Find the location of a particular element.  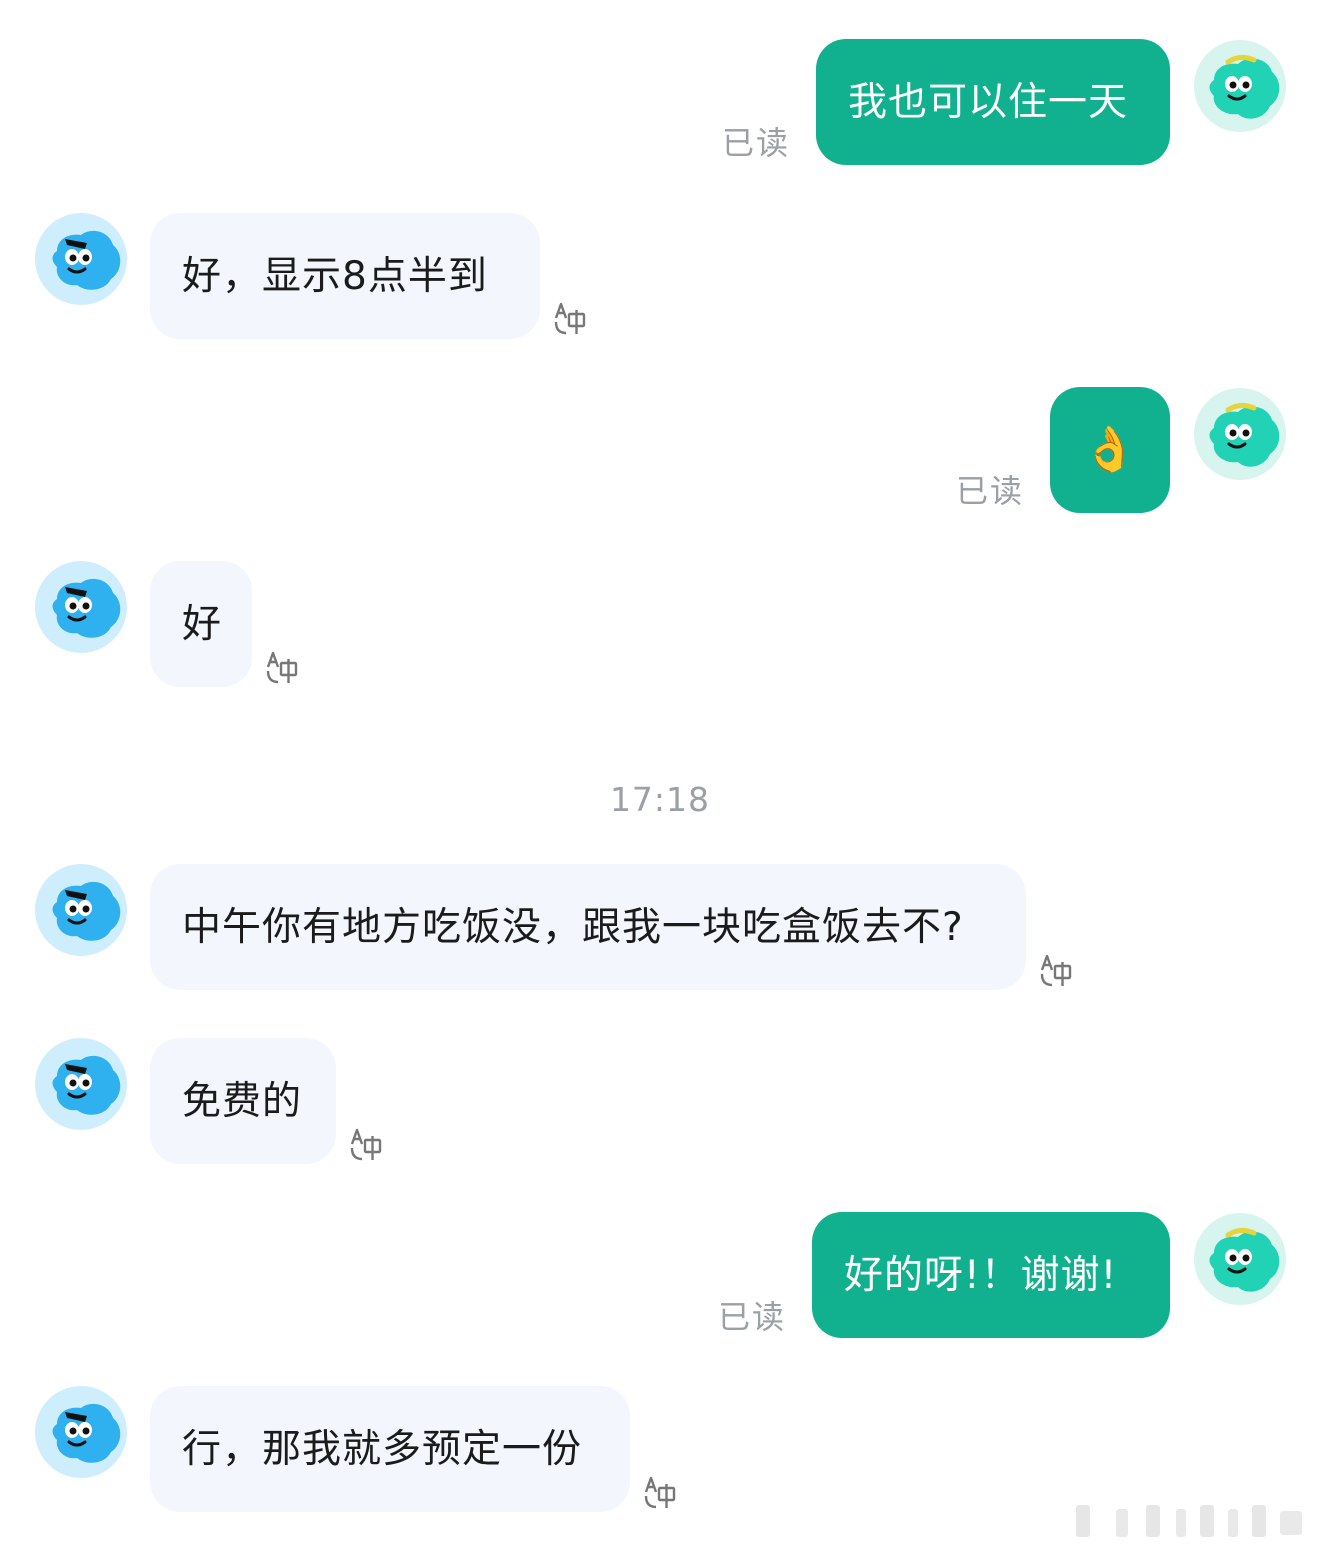

message-bubble: 中午你有地方吃饭没，跟我一块吃盒饭去不? is located at coordinates (588, 927).